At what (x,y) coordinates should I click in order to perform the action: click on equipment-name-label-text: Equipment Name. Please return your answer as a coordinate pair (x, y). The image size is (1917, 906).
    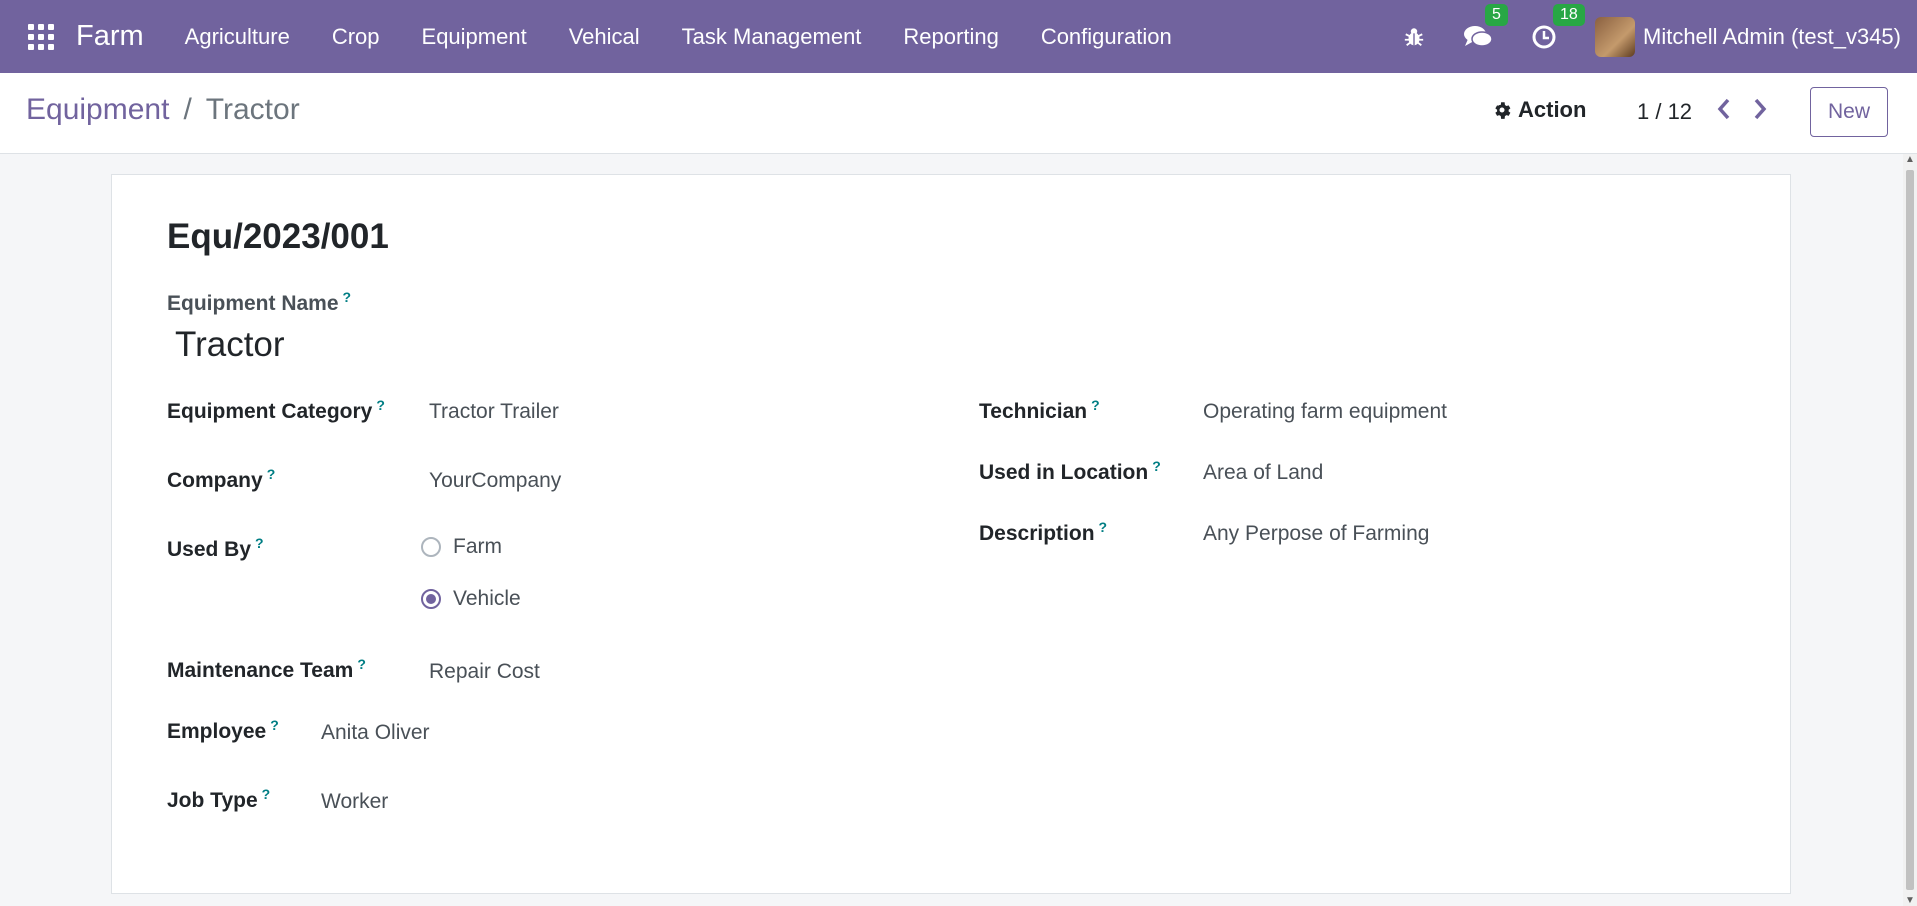
    Looking at the image, I should click on (253, 303).